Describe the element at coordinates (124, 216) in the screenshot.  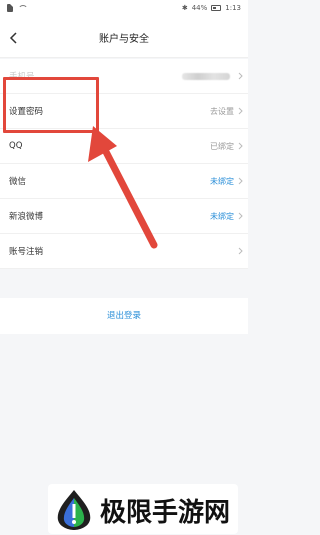
I see `settings-row-weibo: 新浪微博 未绑定` at that location.